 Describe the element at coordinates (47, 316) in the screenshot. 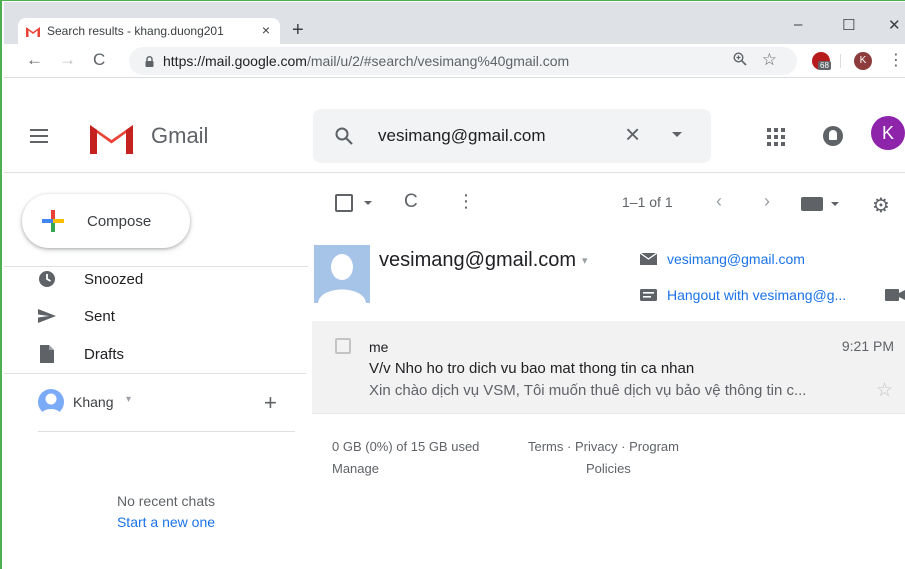

I see `send-icon` at that location.